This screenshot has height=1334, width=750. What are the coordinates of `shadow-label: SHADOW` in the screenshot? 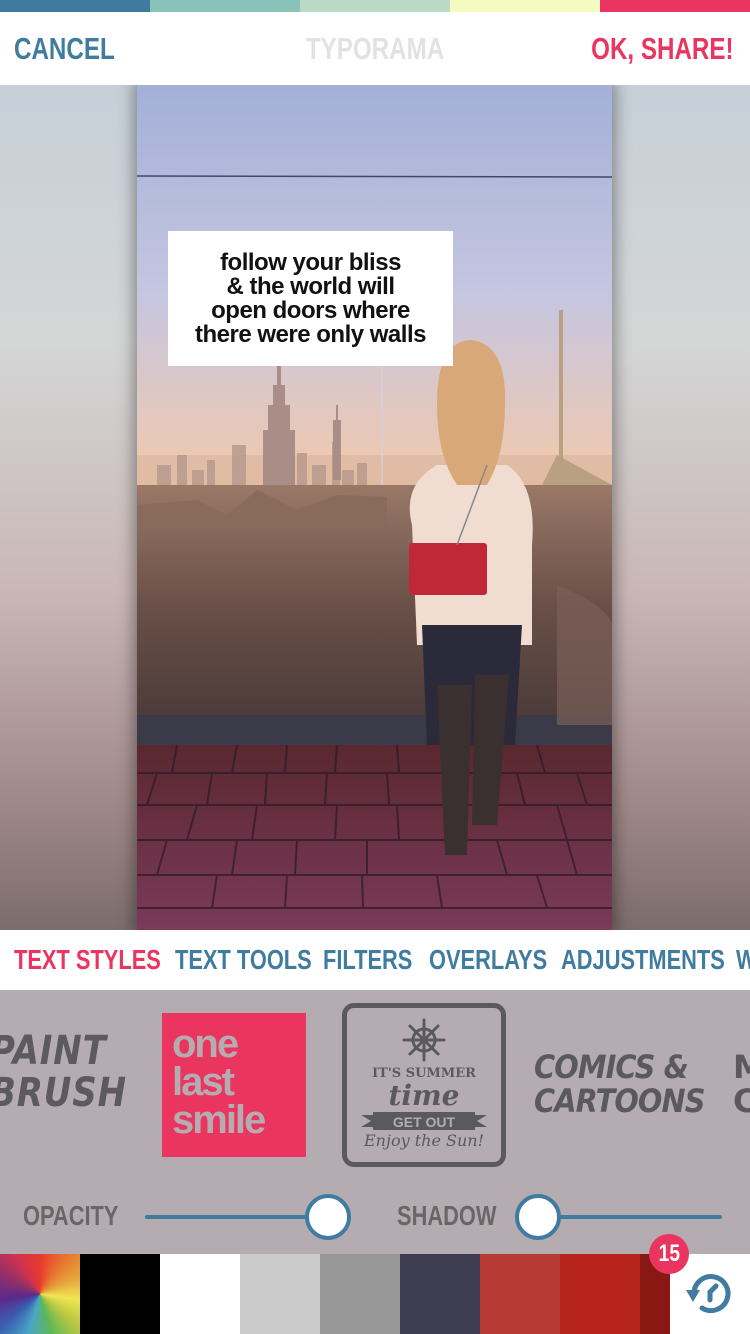 It's located at (447, 1215).